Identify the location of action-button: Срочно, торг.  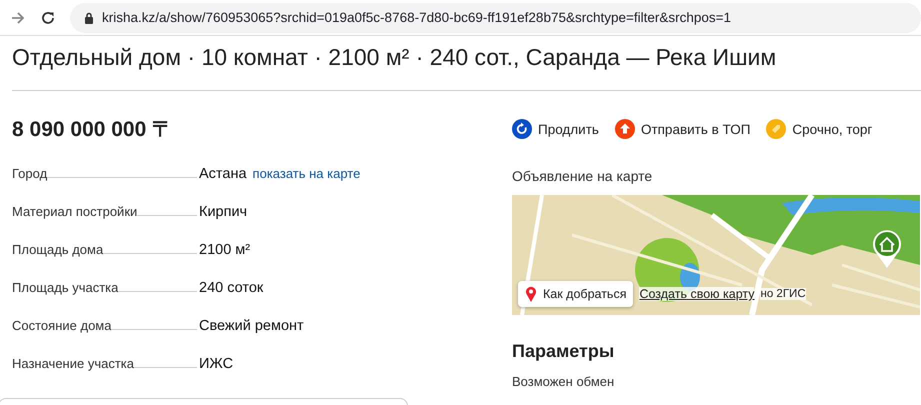
(819, 129).